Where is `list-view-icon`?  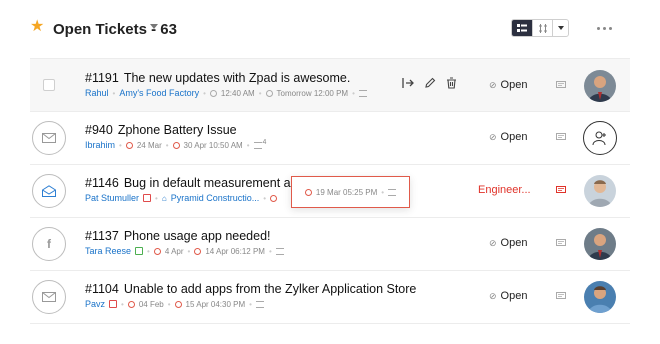 list-view-icon is located at coordinates (522, 27).